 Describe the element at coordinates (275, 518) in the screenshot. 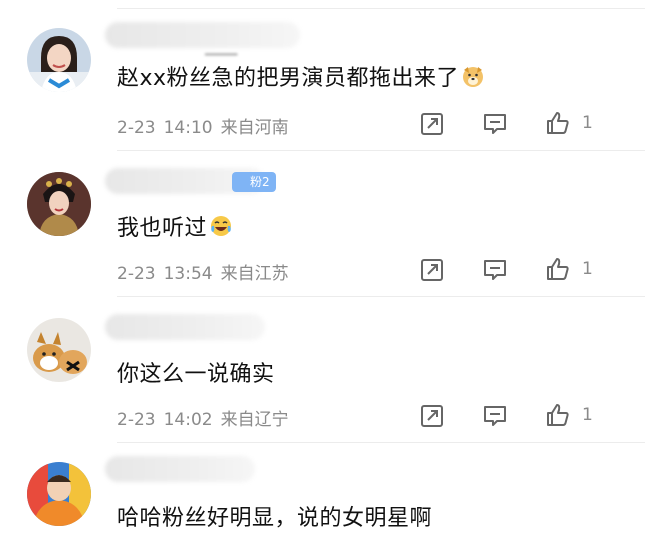

I see `comment-text: 哈哈粉丝好明显，说的女明星啊` at that location.